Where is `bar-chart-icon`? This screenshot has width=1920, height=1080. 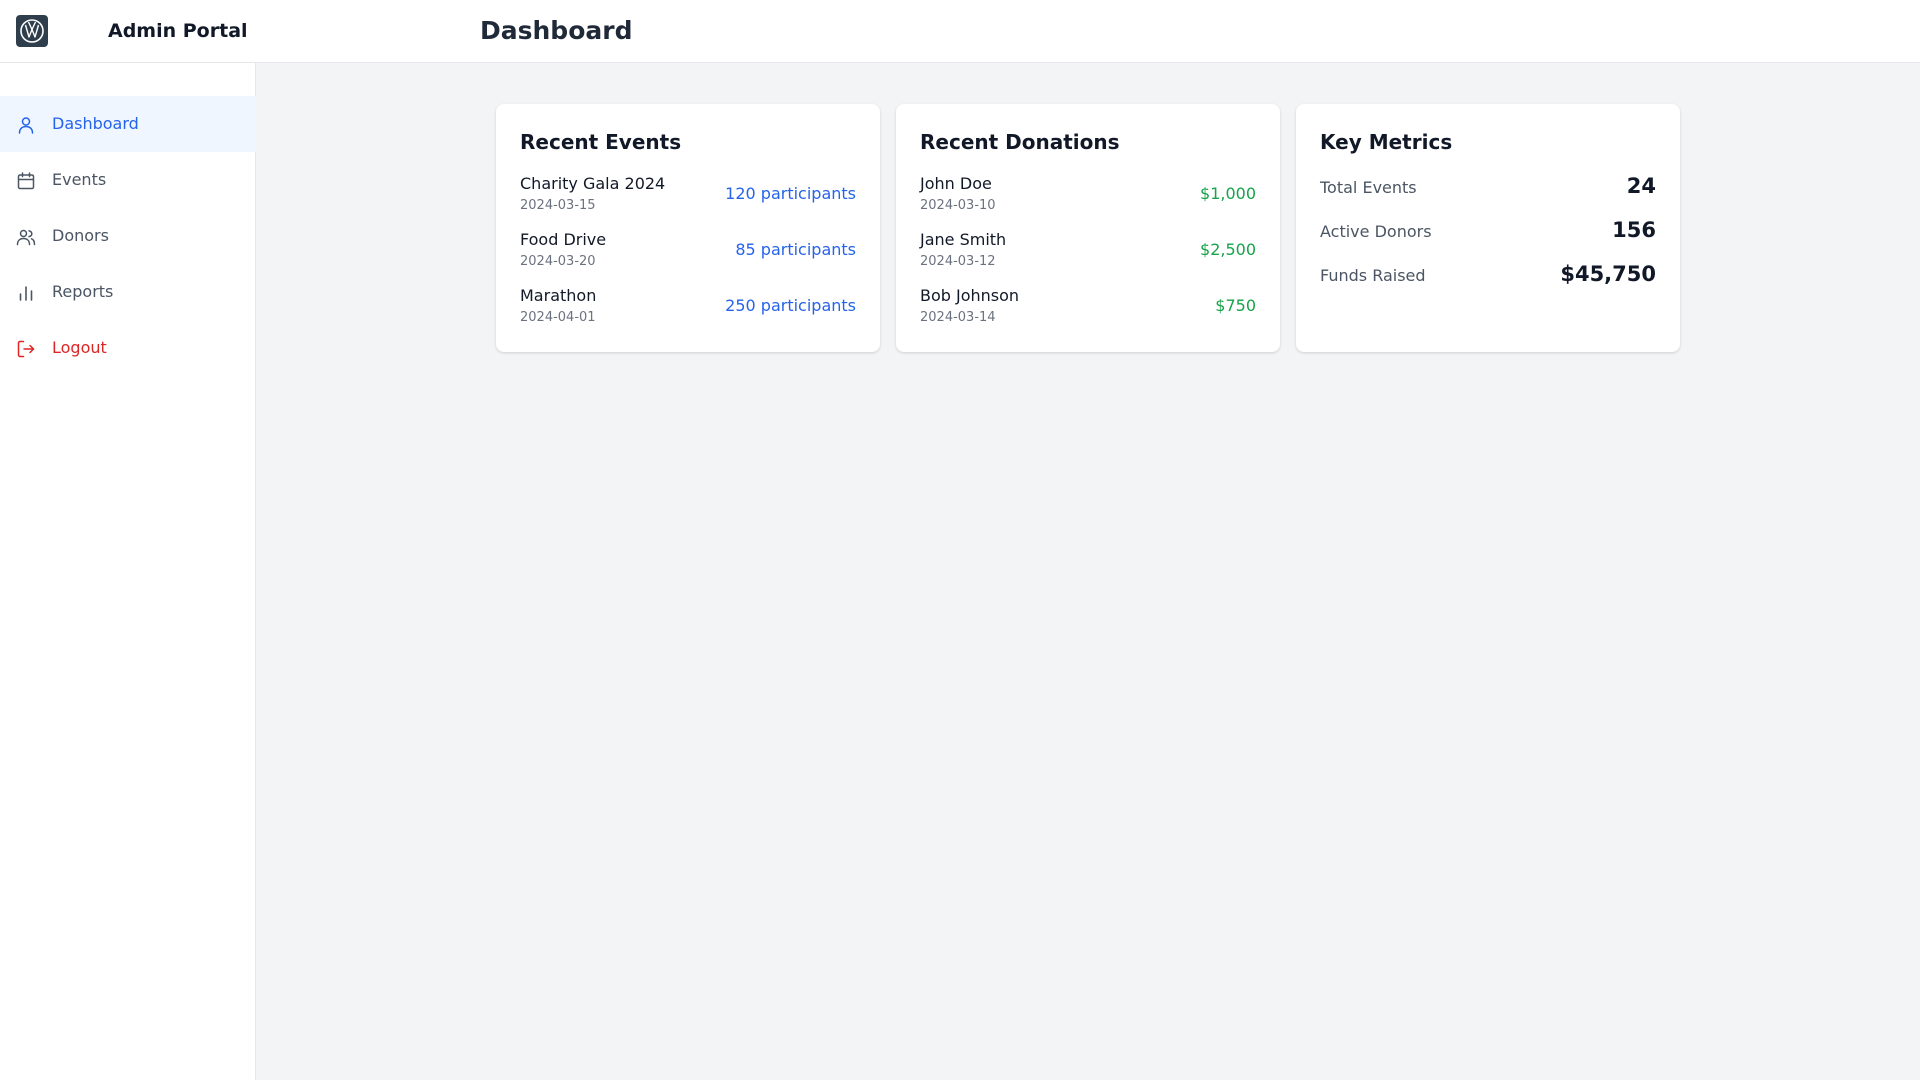 bar-chart-icon is located at coordinates (26, 293).